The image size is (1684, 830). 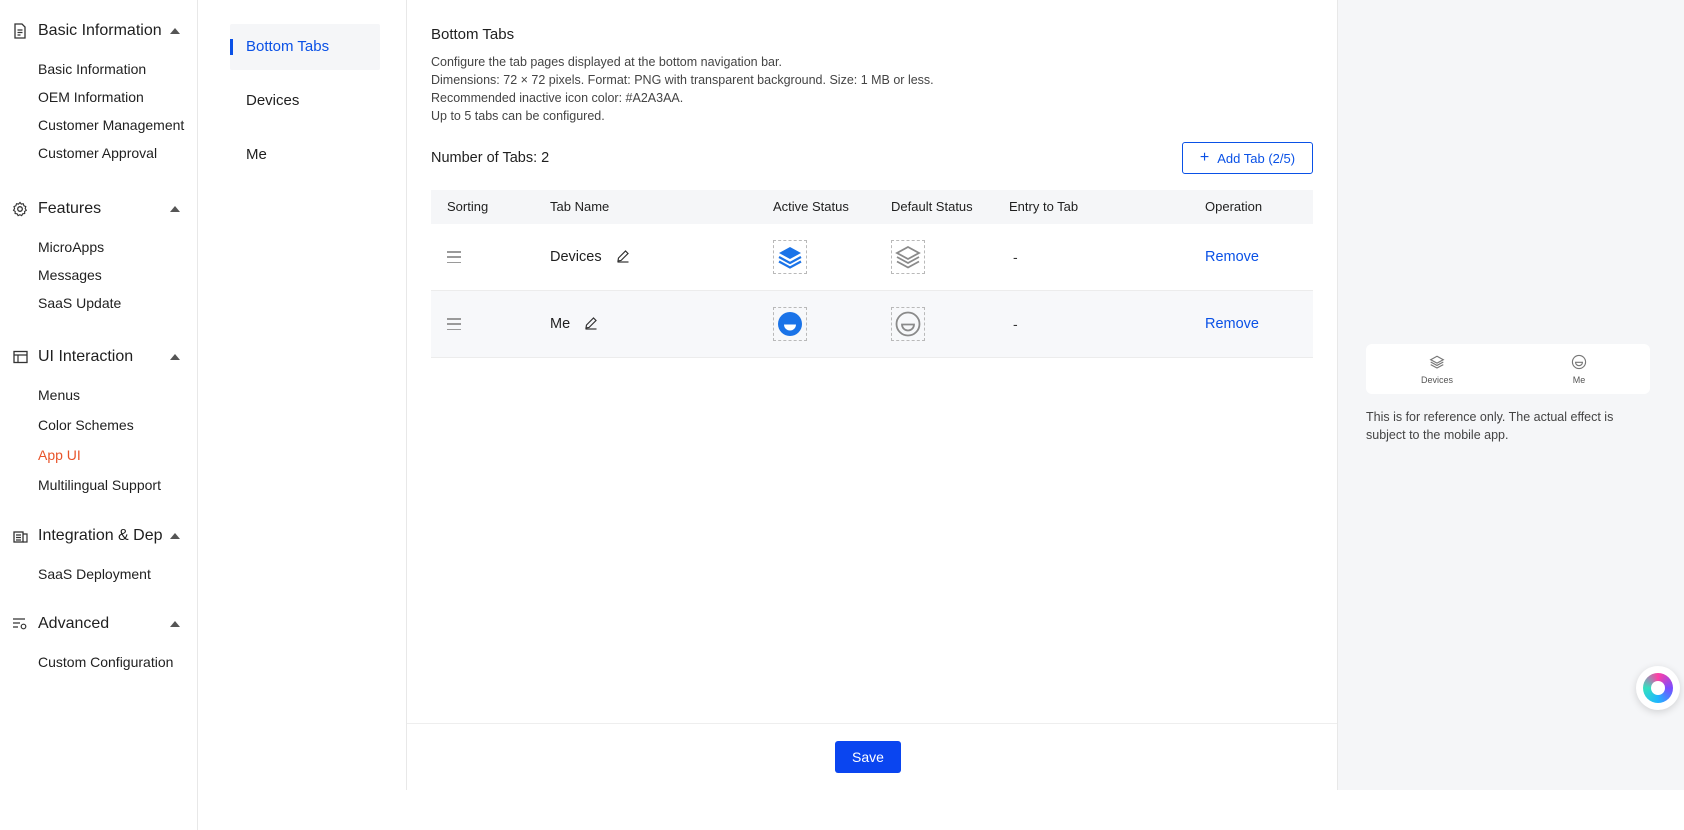 What do you see at coordinates (1234, 206) in the screenshot?
I see `column-header-operation: Operation` at bounding box center [1234, 206].